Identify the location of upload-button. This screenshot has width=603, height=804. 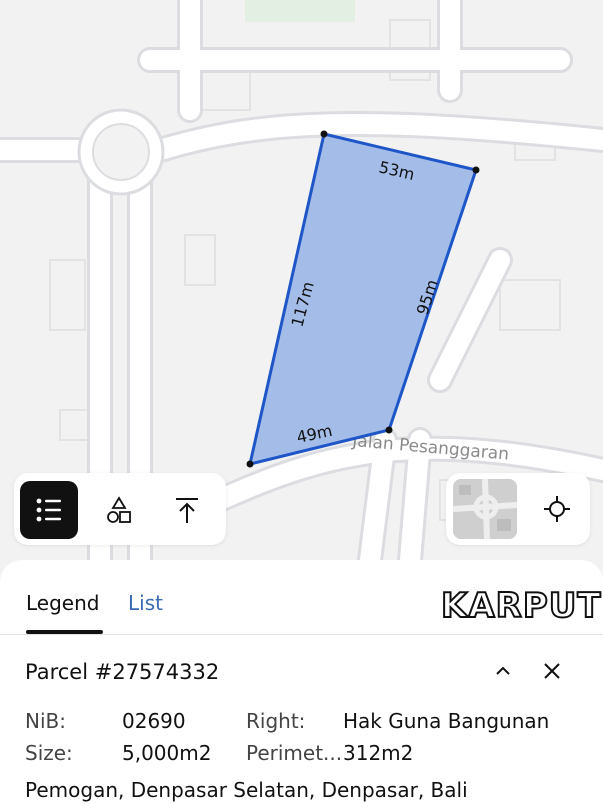
(187, 510).